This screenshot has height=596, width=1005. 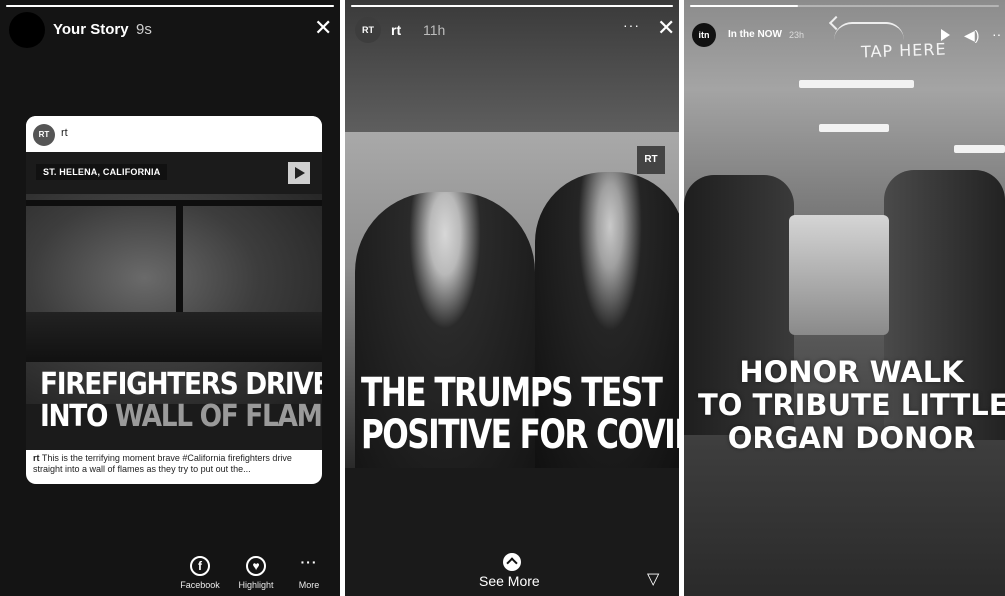 I want to click on post-headline: FIREFIGHTERS DRIVE INTO WALL OF FLAMES, so click(x=181, y=400).